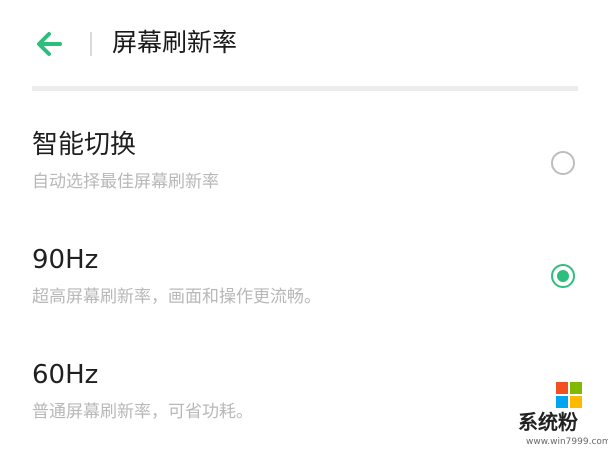  I want to click on radio-button-unselected, so click(563, 163).